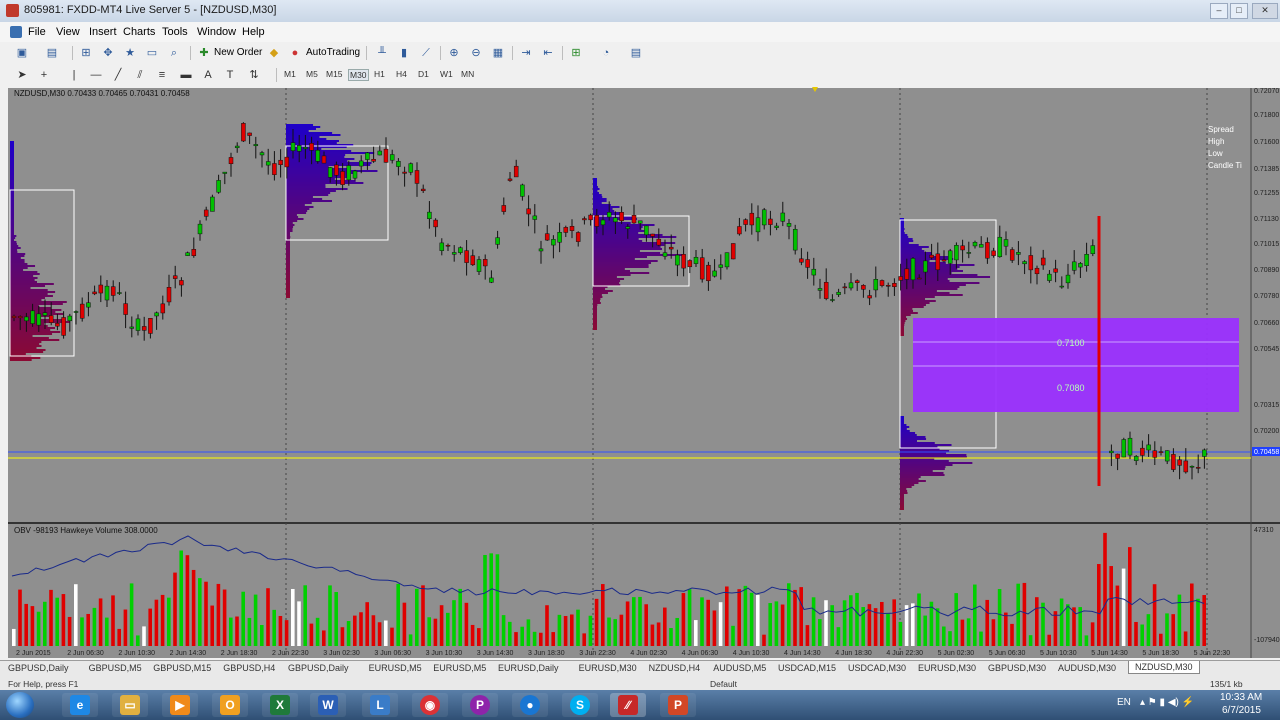 The height and width of the screenshot is (720, 1280). What do you see at coordinates (140, 75) in the screenshot?
I see `equidistant-channel-icon: ⫽` at bounding box center [140, 75].